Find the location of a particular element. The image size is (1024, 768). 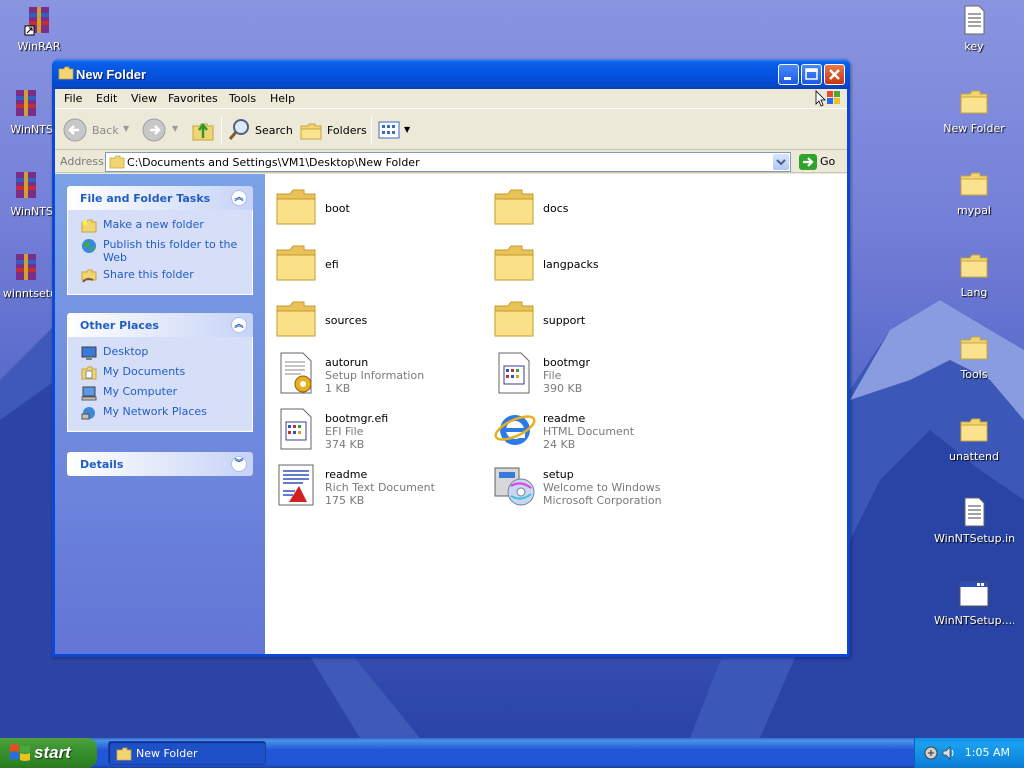

link-label: Make a new folder is located at coordinates (153, 224).